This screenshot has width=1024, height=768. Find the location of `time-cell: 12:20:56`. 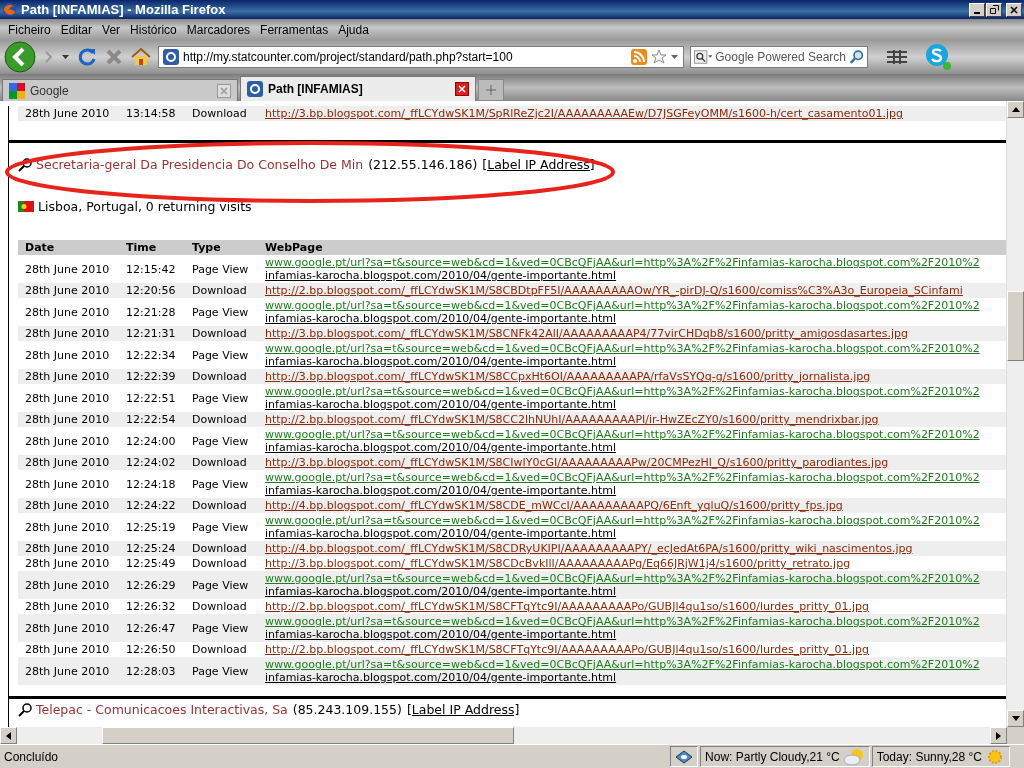

time-cell: 12:20:56 is located at coordinates (152, 290).